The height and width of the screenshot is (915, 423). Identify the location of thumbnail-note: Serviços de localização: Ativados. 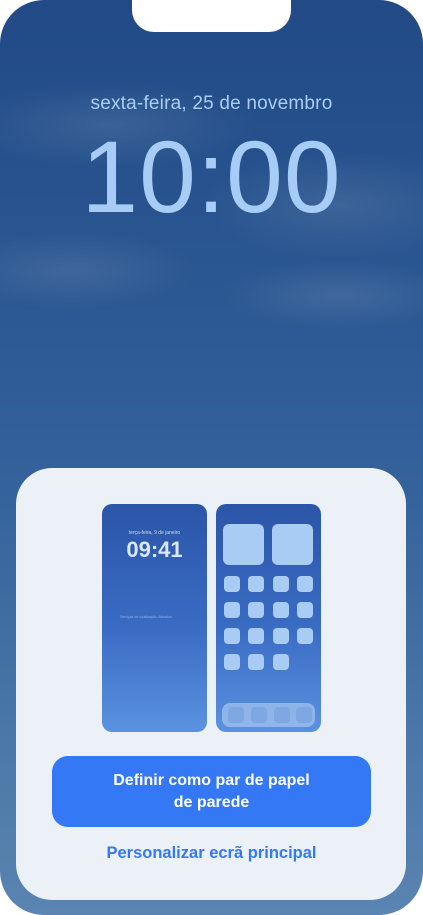
(146, 617).